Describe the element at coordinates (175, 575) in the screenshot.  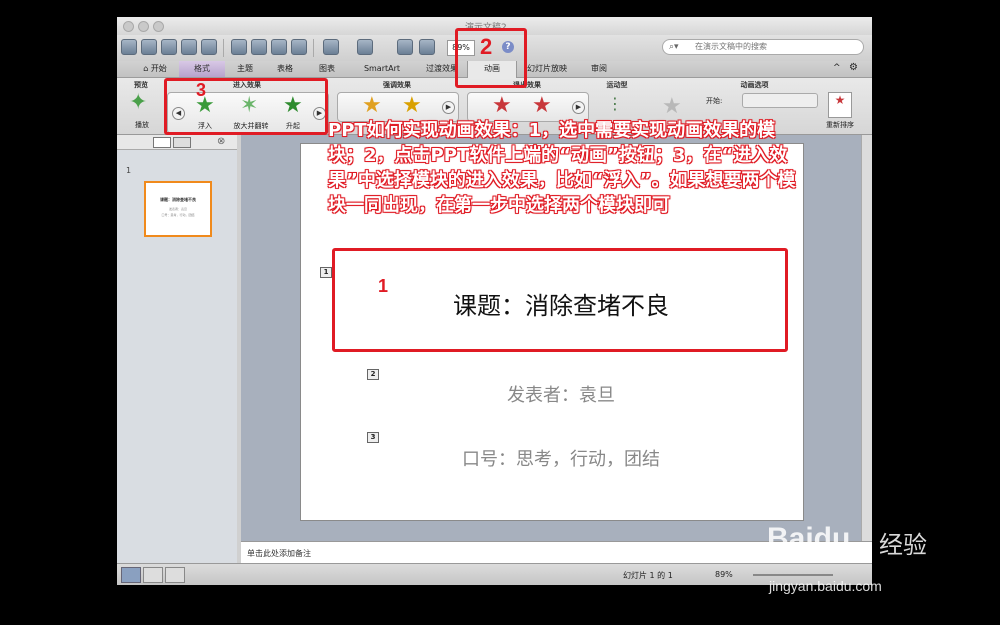
I see `slideshow-view-icon` at that location.